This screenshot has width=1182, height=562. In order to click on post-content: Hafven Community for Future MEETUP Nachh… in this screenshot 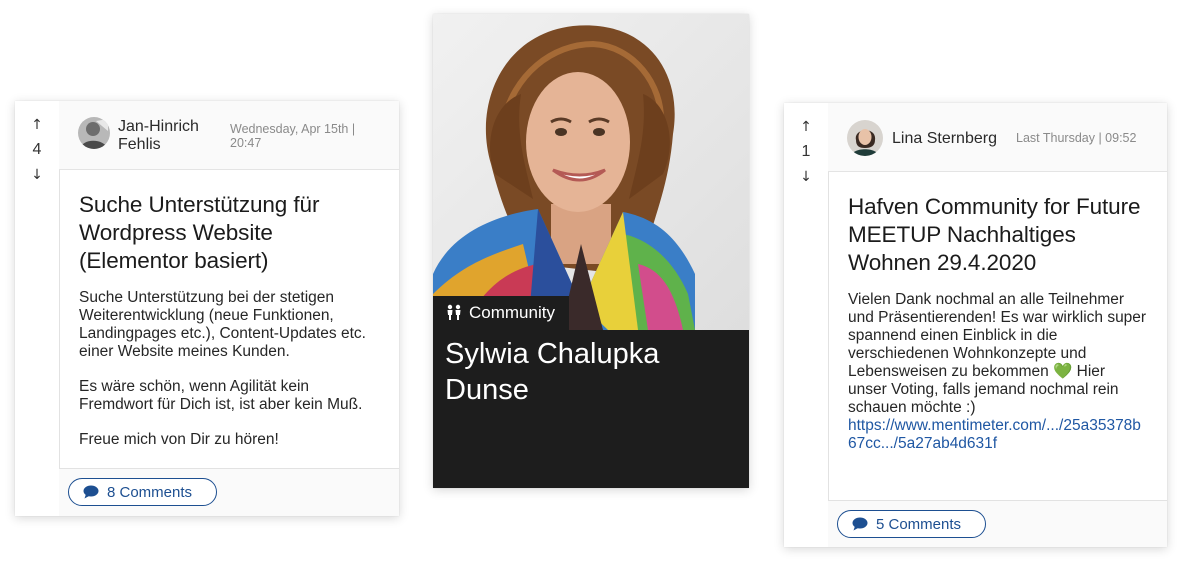, I will do `click(997, 323)`.